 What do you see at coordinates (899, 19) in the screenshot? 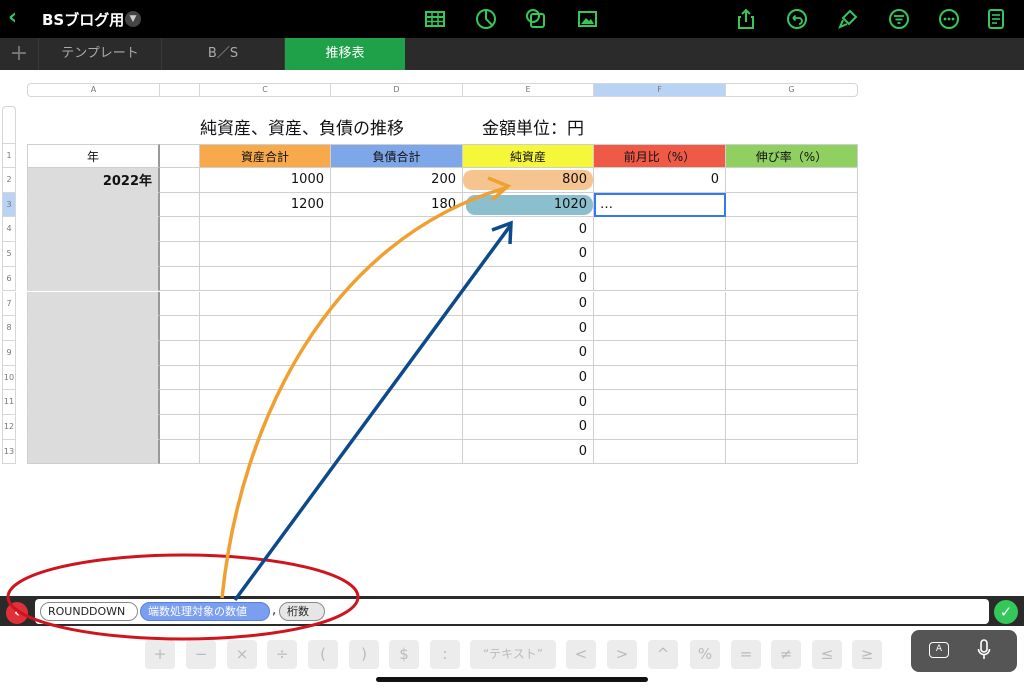
I see `organize-icon` at bounding box center [899, 19].